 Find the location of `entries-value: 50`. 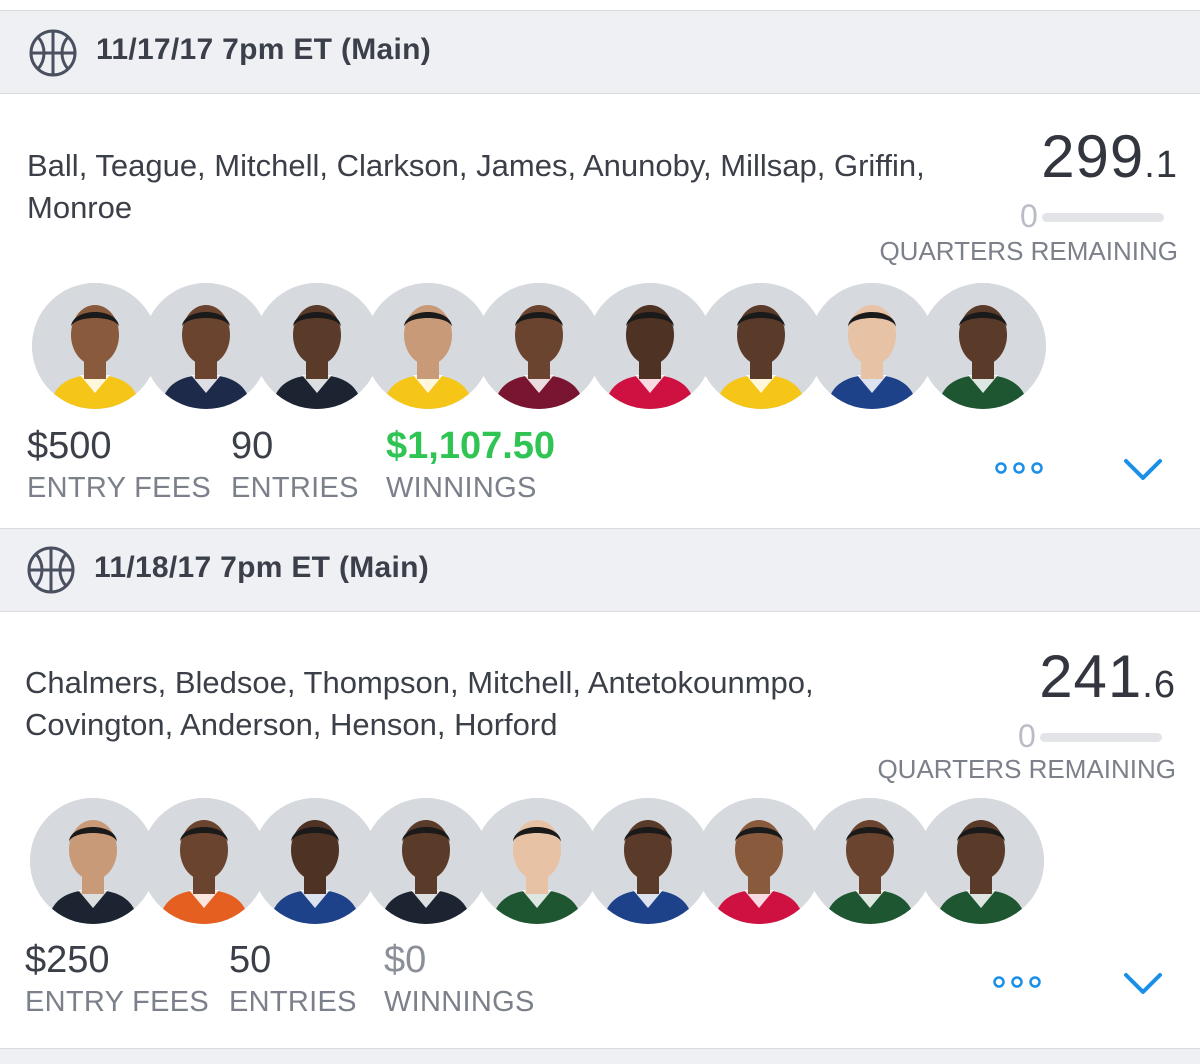

entries-value: 50 is located at coordinates (250, 960).